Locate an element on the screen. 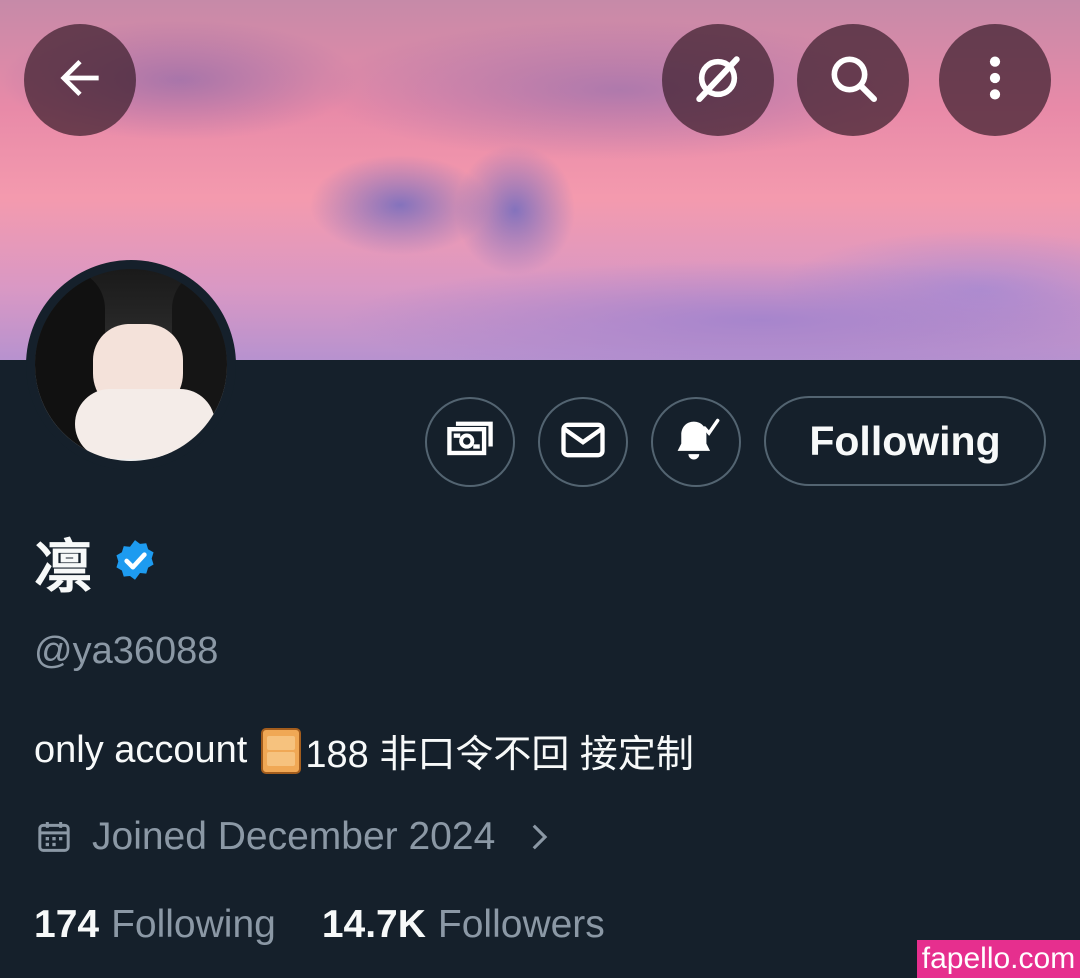 This screenshot has width=1080, height=978. followers-stat: 14.7K Followers is located at coordinates (463, 925).